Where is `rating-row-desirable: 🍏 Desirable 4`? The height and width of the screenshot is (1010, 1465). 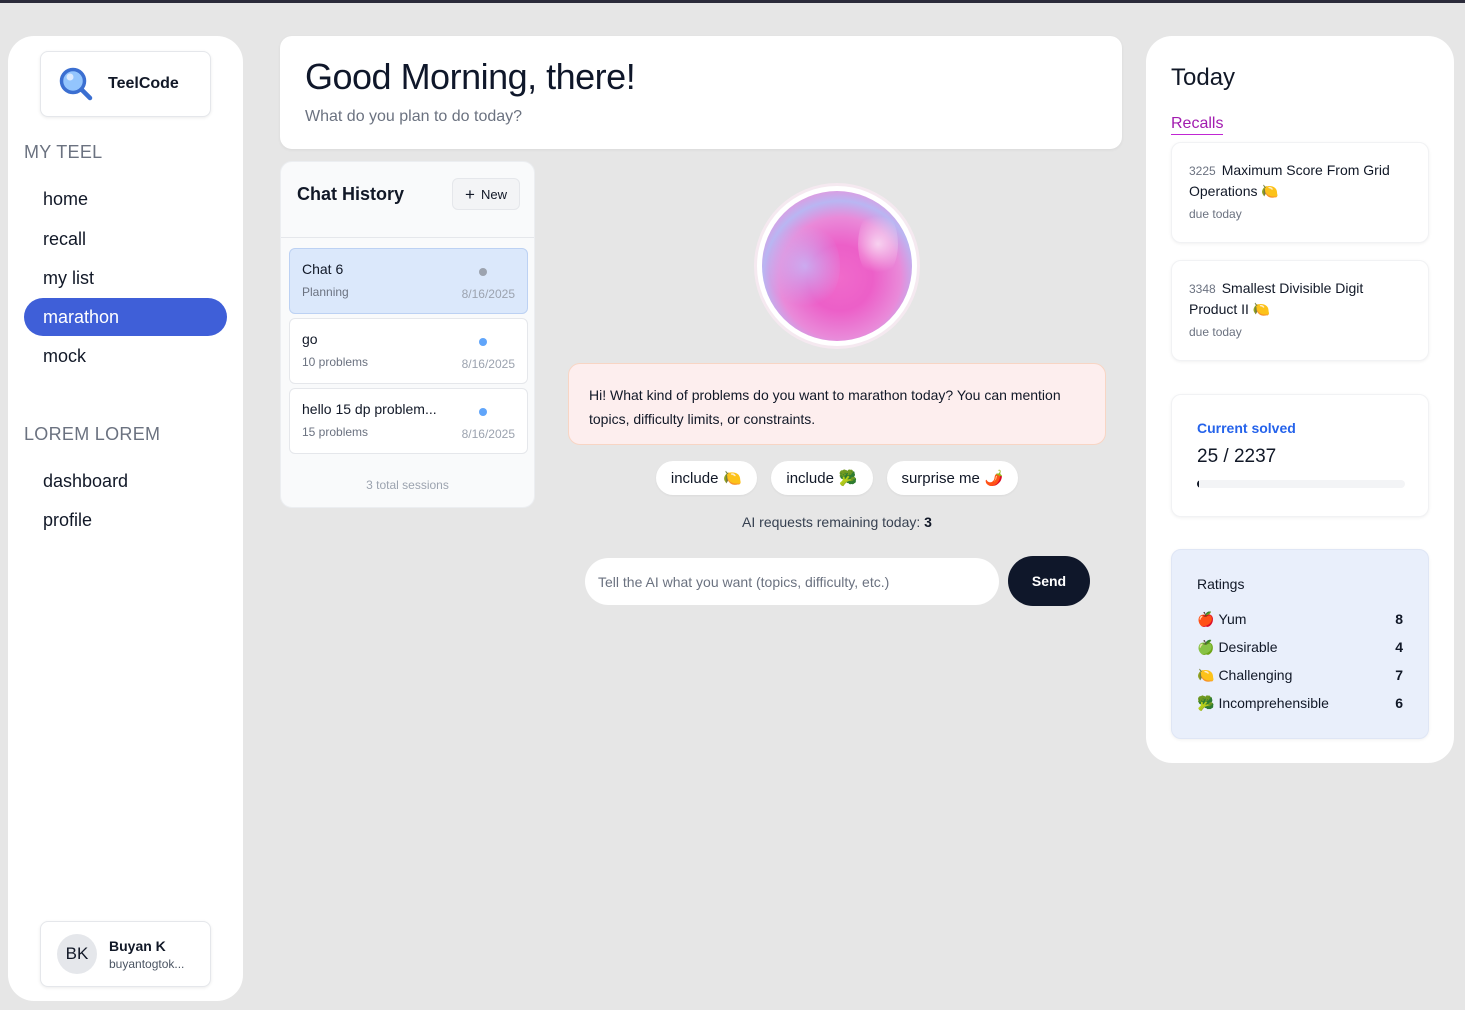
rating-row-desirable: 🍏 Desirable 4 is located at coordinates (1300, 647).